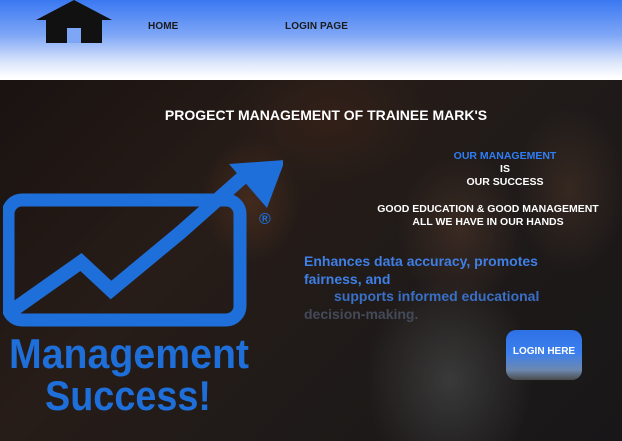 The height and width of the screenshot is (441, 622). Describe the element at coordinates (505, 182) in the screenshot. I see `motto-line-3: OUR SUCCESS` at that location.